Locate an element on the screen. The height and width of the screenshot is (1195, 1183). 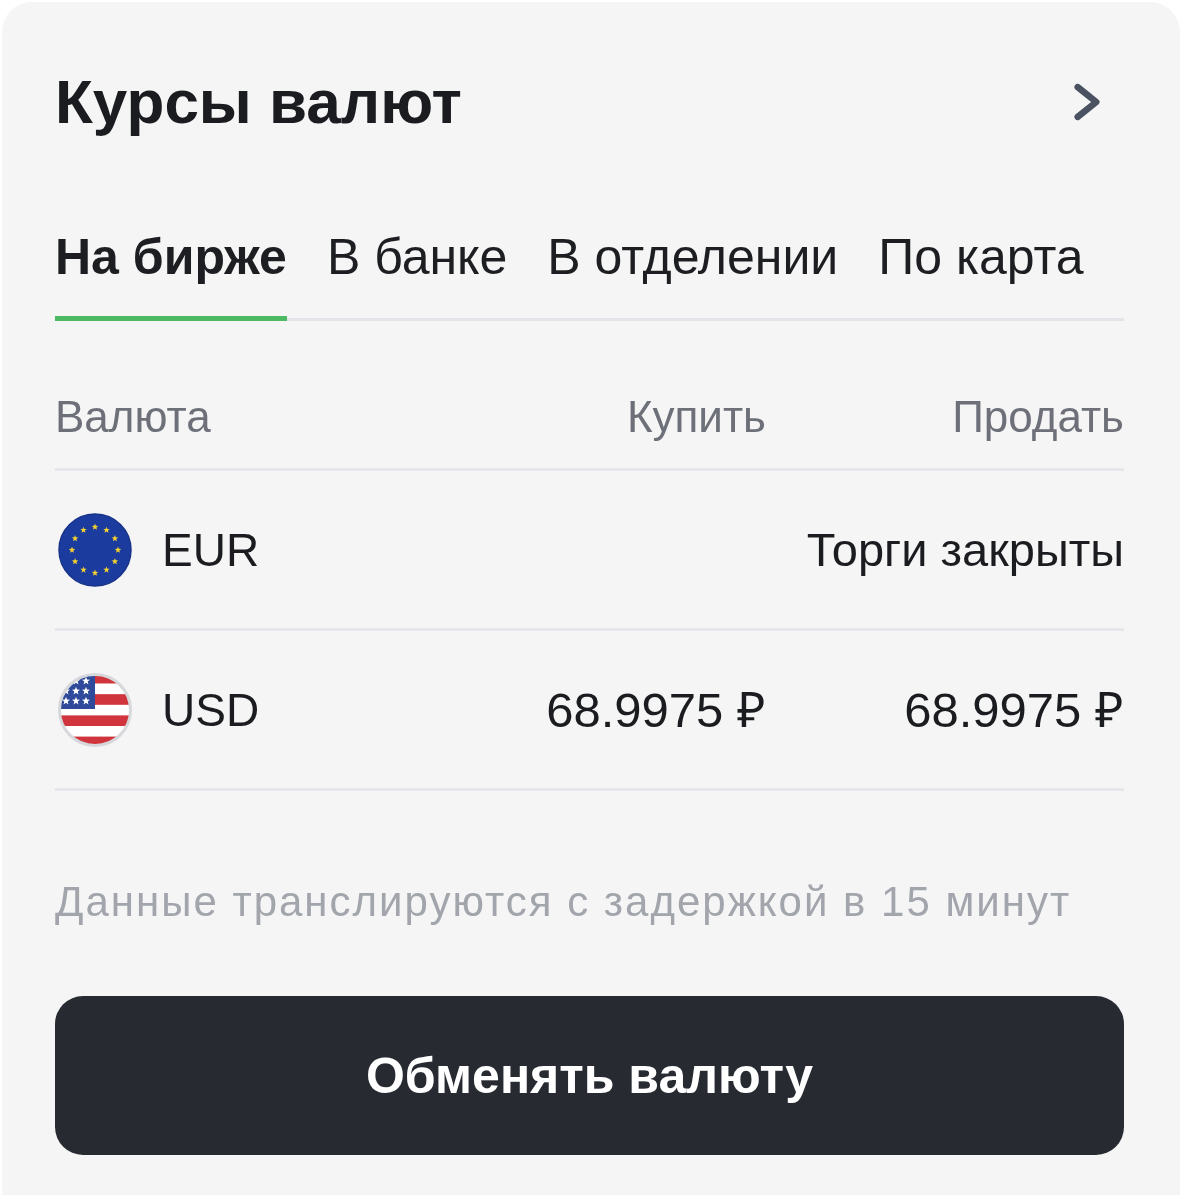
card-title: Курсы валют is located at coordinates (258, 102).